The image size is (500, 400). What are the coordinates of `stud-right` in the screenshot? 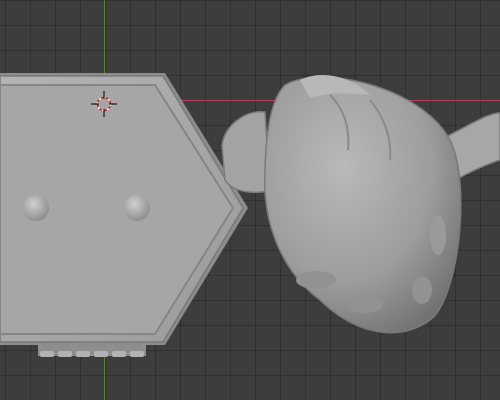 It's located at (137, 208).